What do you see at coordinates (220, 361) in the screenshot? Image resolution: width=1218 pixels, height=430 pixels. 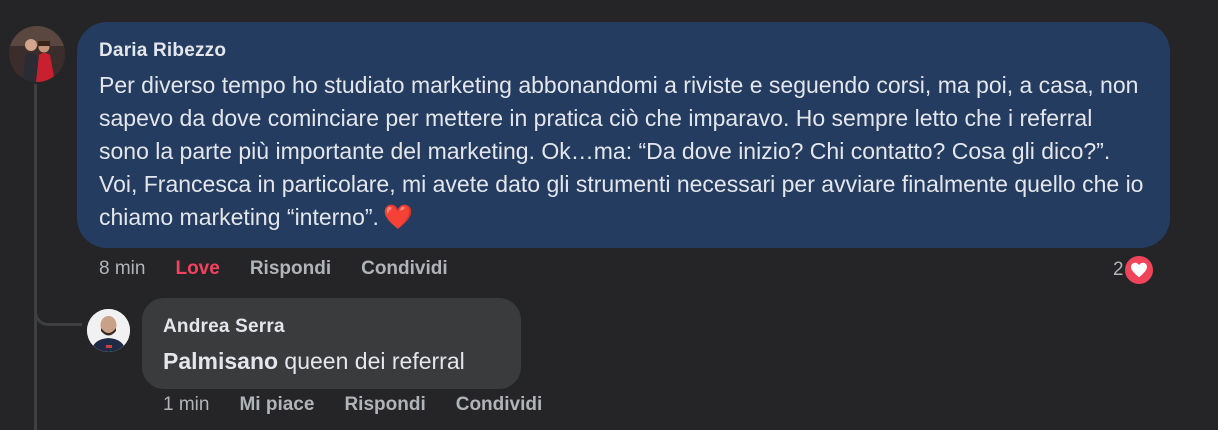 I see `mention-link: Palmisano` at bounding box center [220, 361].